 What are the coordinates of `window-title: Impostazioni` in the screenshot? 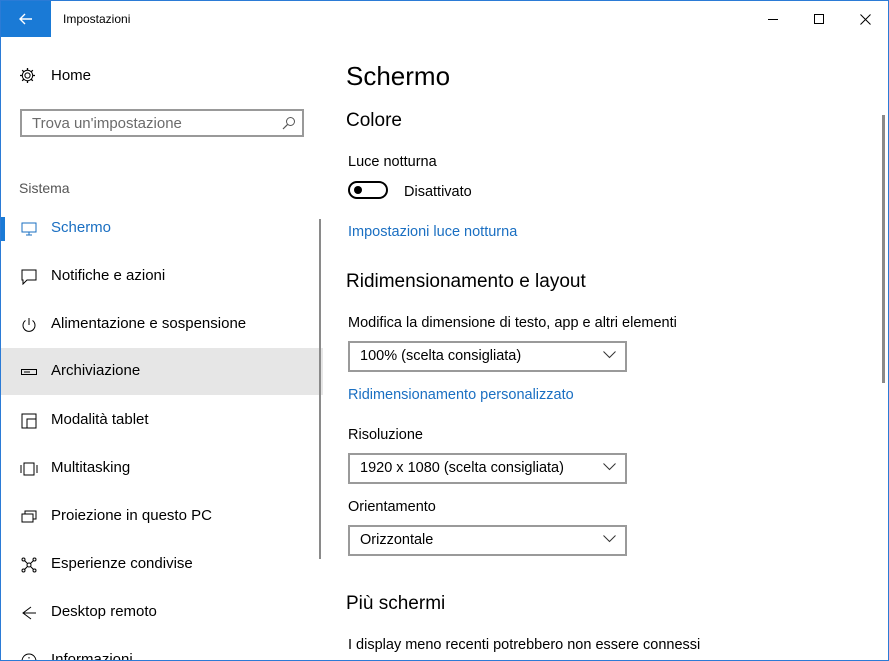 It's located at (97, 19).